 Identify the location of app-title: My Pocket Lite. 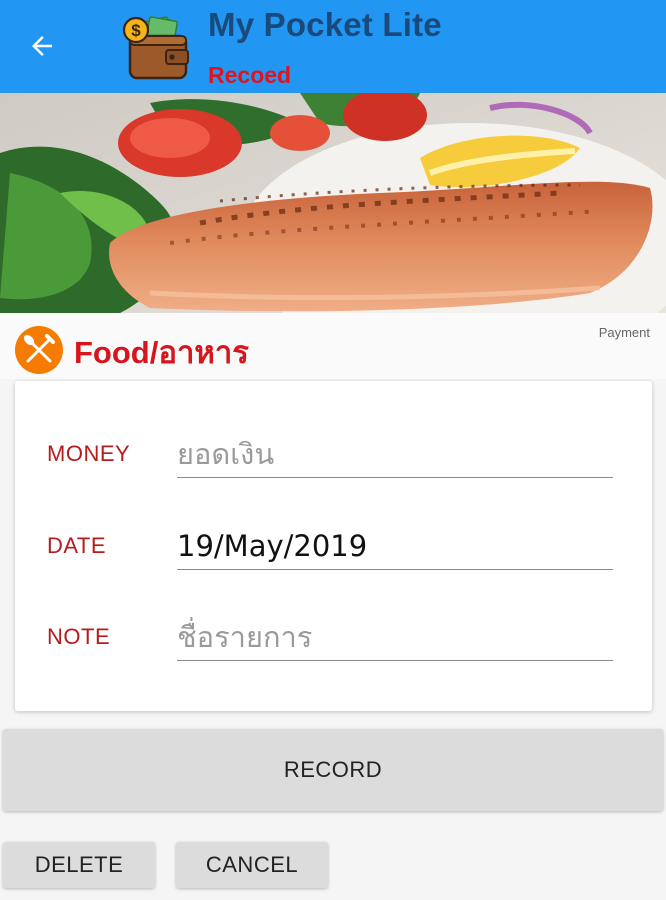
(325, 24).